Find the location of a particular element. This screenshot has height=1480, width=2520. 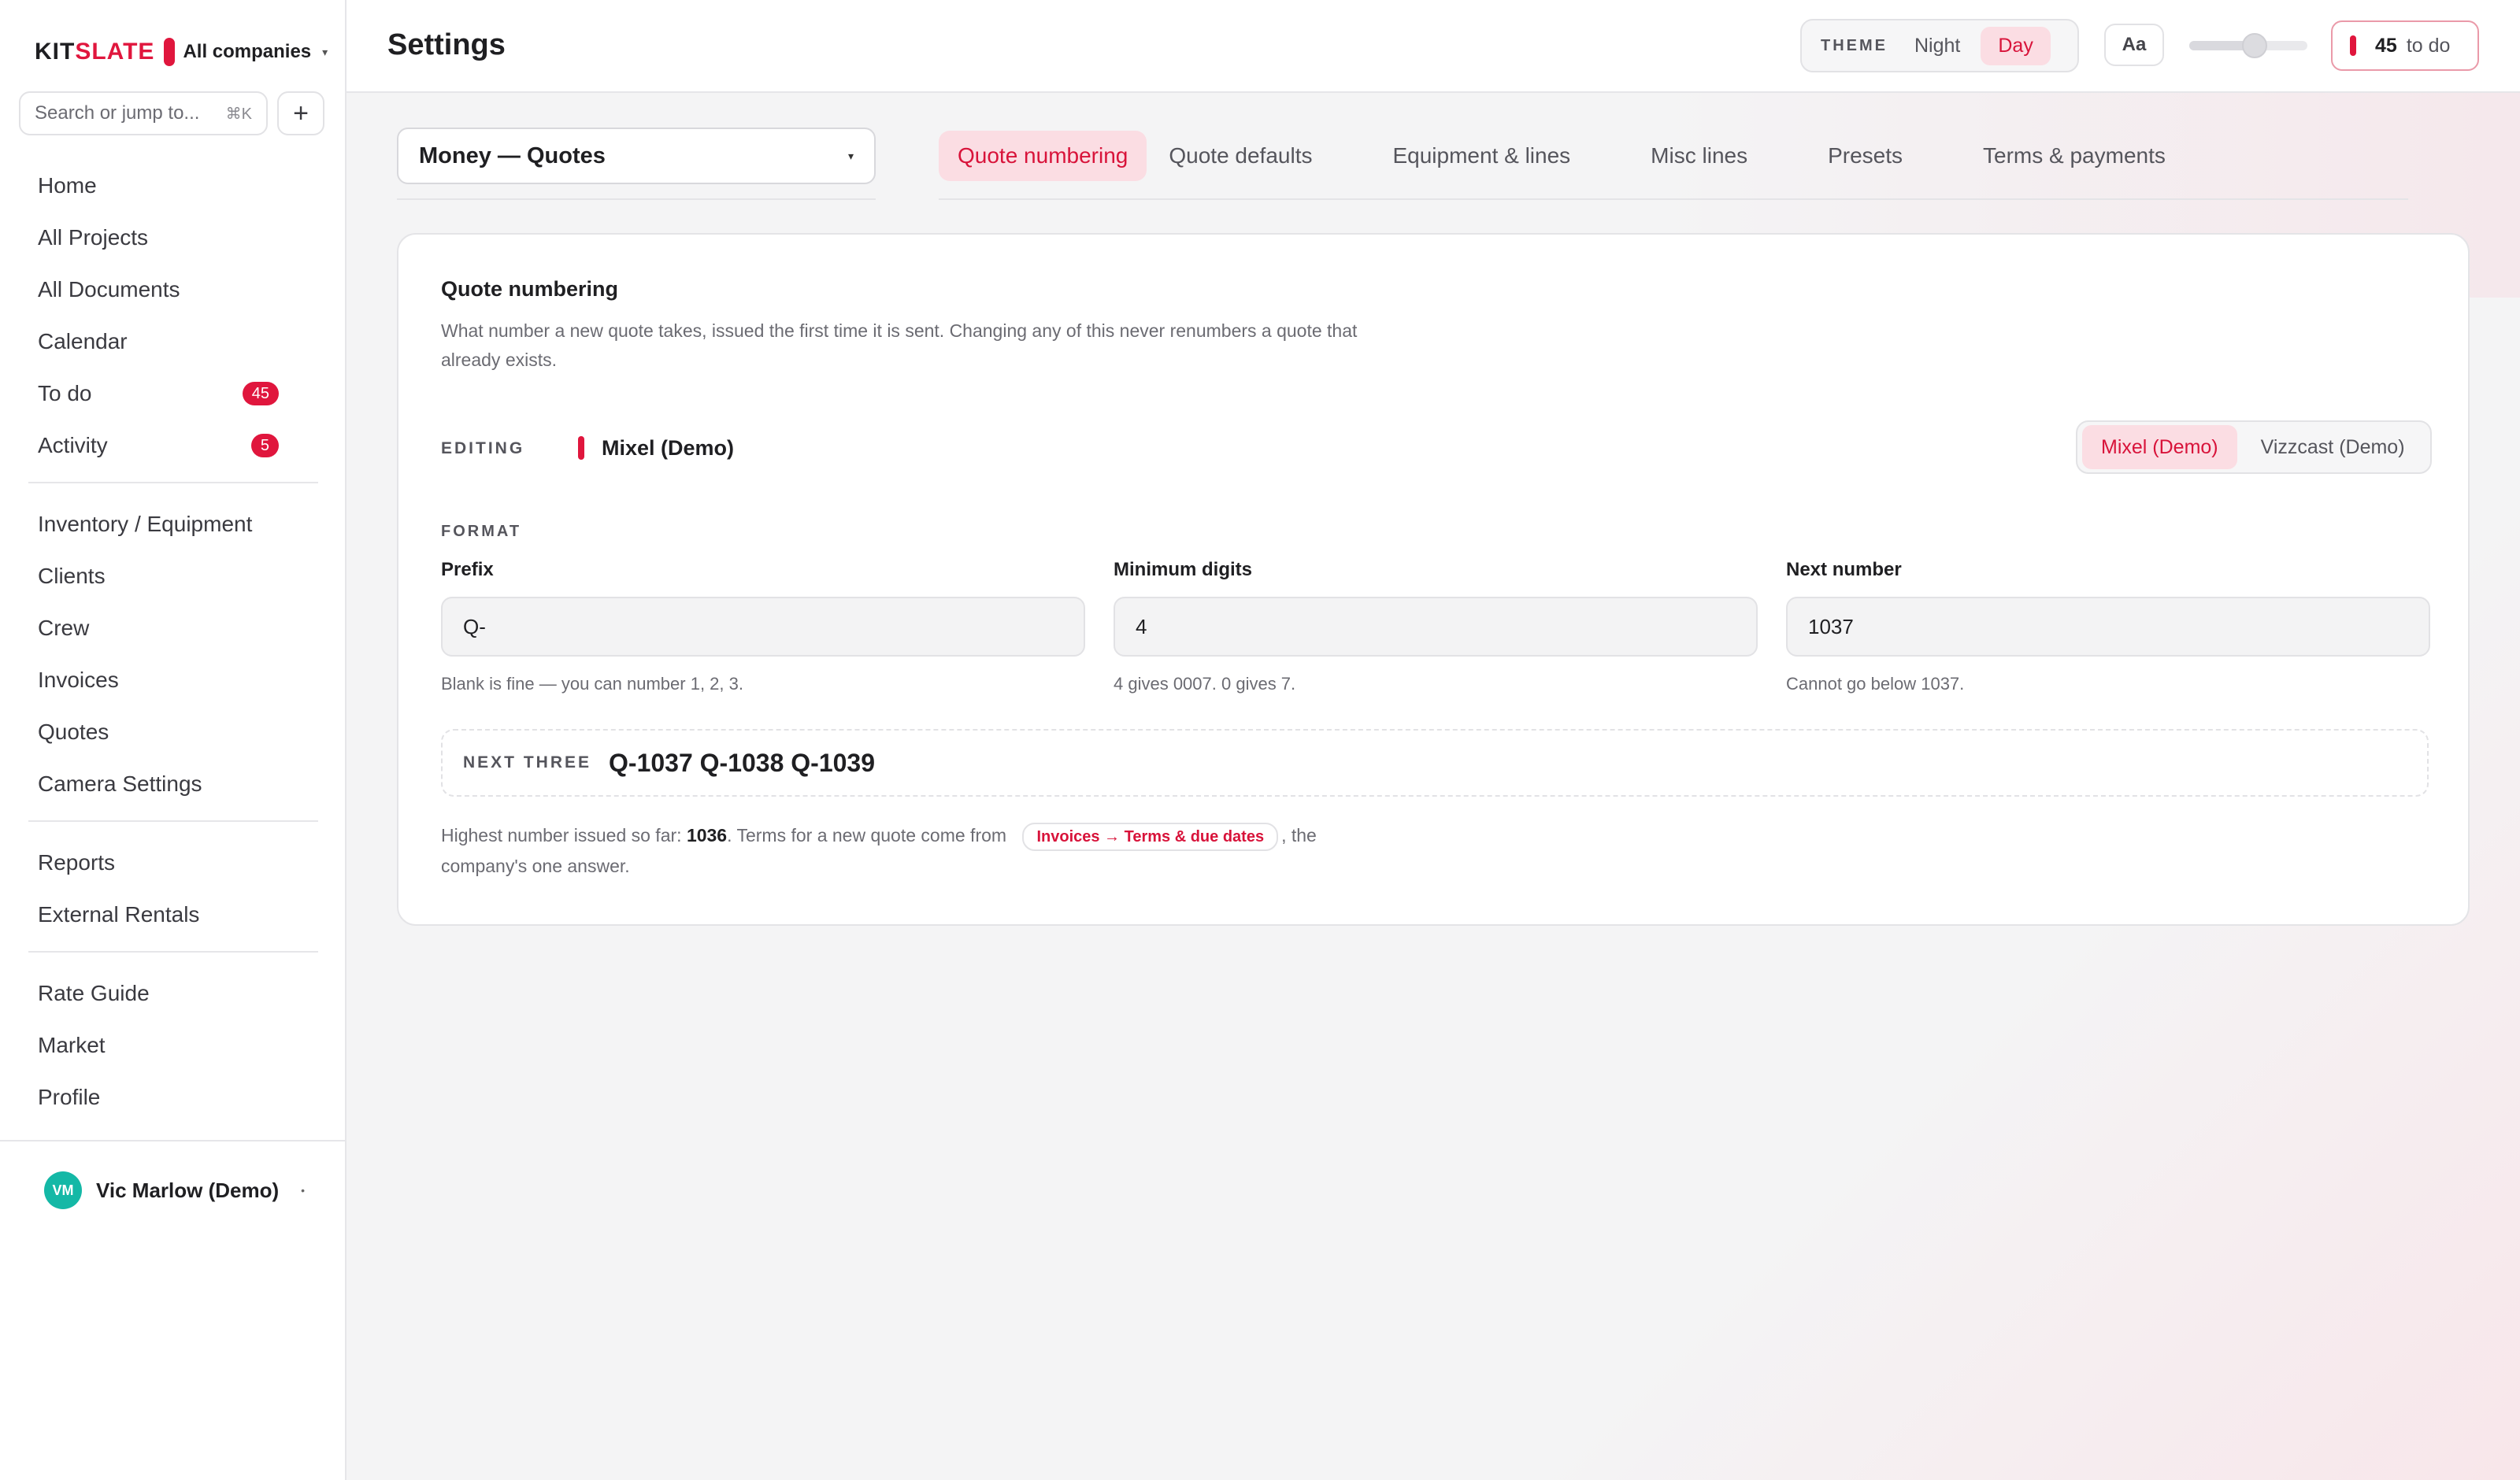

sidebar-item-label: All Projects is located at coordinates (93, 237).